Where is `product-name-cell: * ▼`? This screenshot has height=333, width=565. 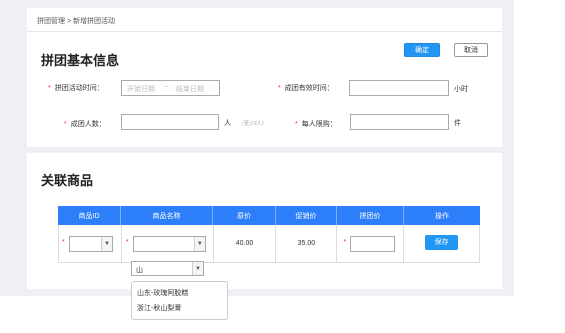
product-name-cell: * ▼ is located at coordinates (168, 243).